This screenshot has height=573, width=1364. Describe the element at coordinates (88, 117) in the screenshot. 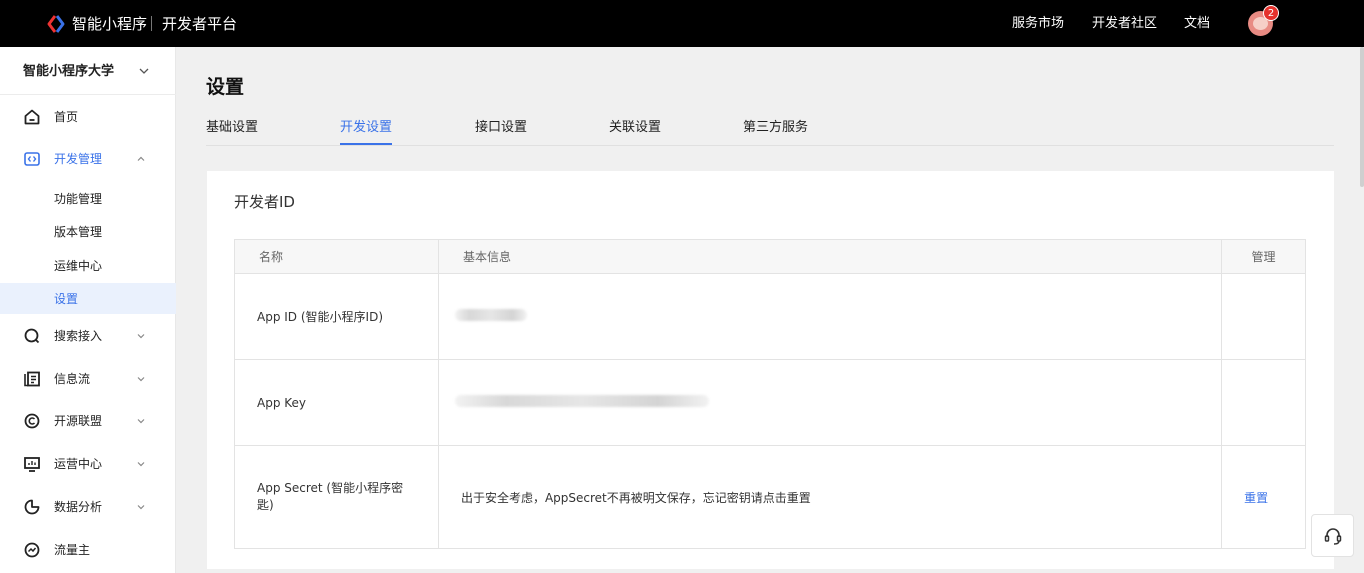

I see `sidebar-item-home: 首页` at that location.